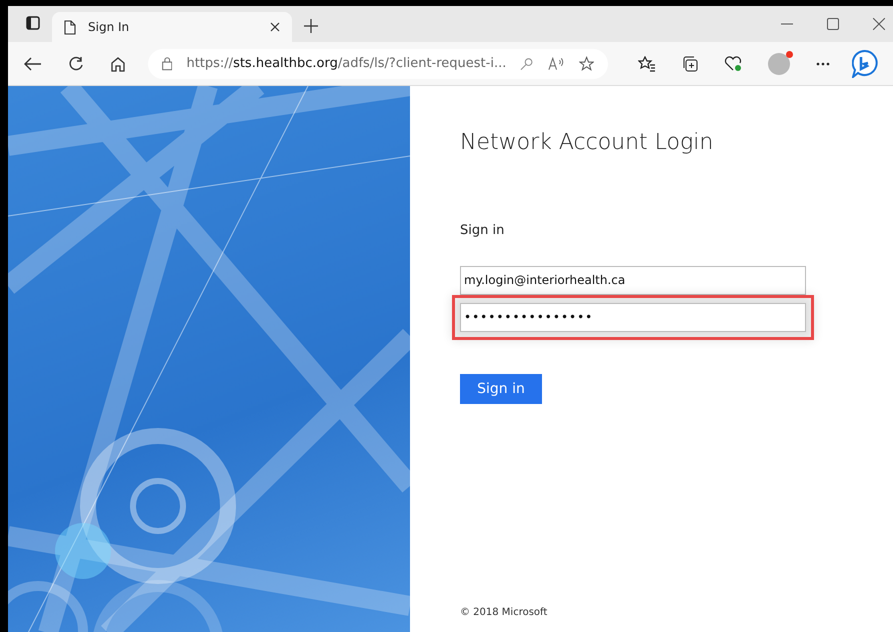 This screenshot has width=893, height=632. Describe the element at coordinates (633, 280) in the screenshot. I see `username-field: my.login@interiorhealth.ca` at that location.